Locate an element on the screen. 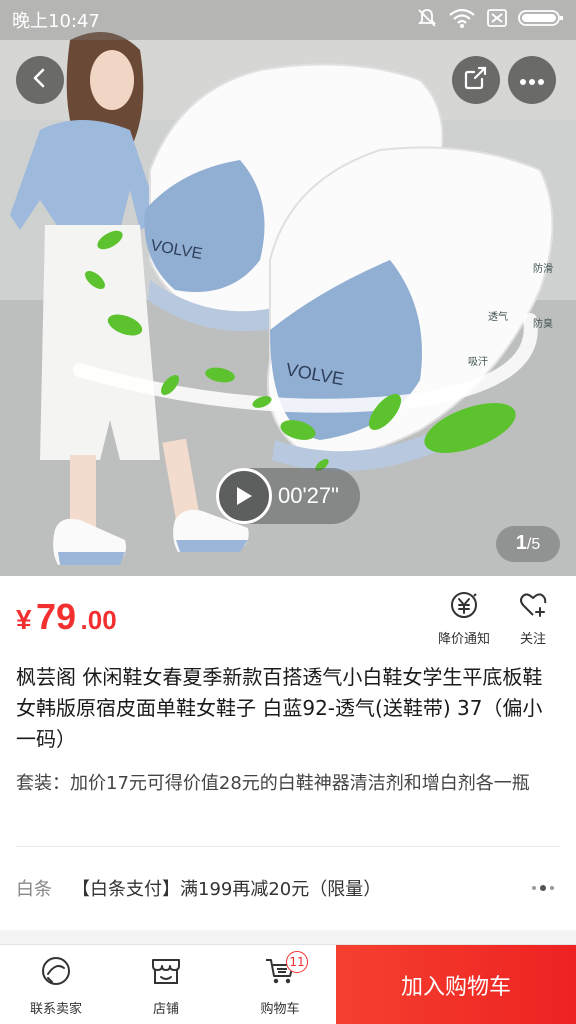 The width and height of the screenshot is (576, 1024). share-button is located at coordinates (476, 80).